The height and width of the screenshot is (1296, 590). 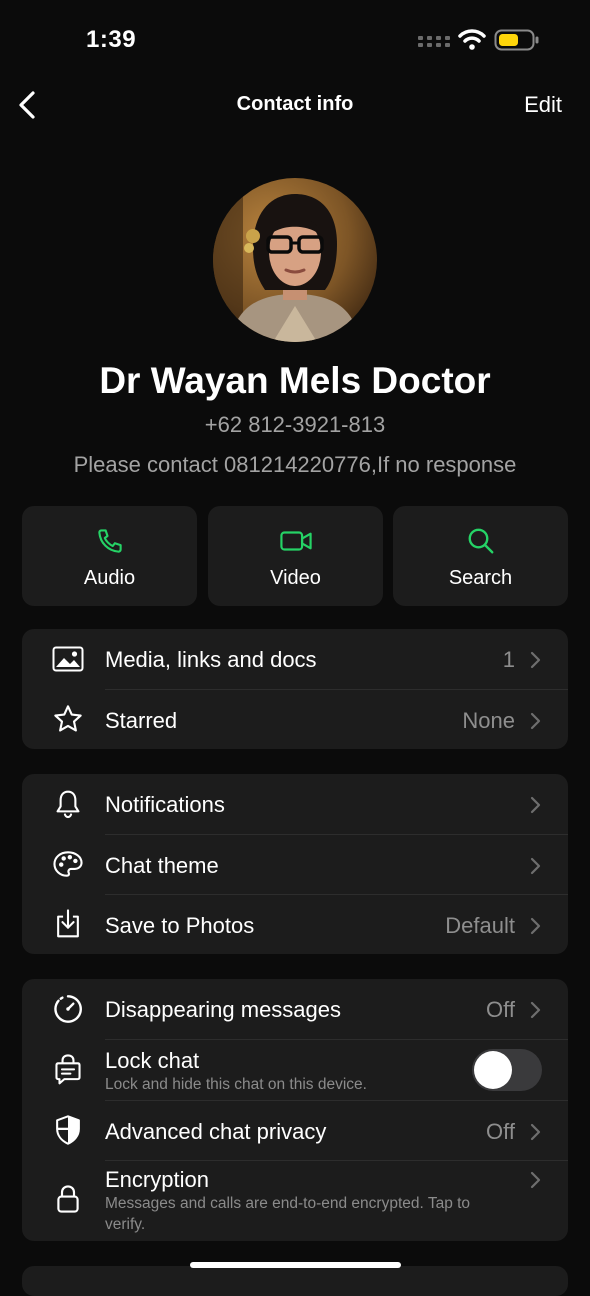 What do you see at coordinates (216, 1131) in the screenshot?
I see `row-label: Advanced chat privacy` at bounding box center [216, 1131].